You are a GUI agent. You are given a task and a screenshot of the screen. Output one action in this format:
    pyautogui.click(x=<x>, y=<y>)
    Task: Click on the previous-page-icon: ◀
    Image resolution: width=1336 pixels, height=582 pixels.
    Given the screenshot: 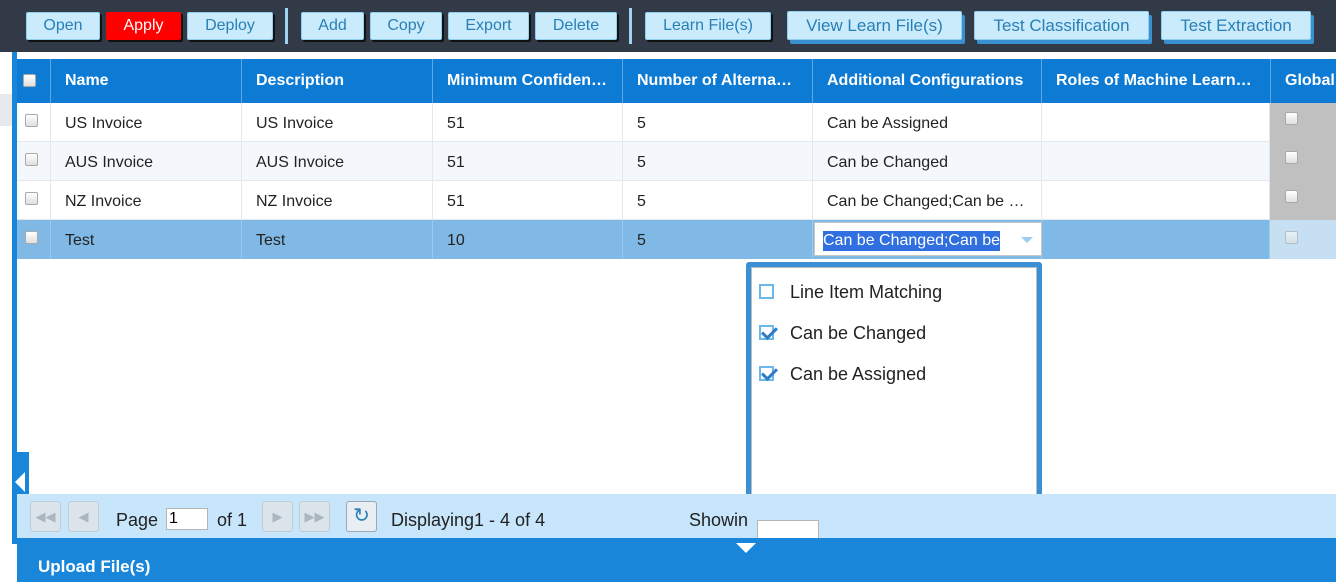 What is the action you would take?
    pyautogui.click(x=83, y=516)
    